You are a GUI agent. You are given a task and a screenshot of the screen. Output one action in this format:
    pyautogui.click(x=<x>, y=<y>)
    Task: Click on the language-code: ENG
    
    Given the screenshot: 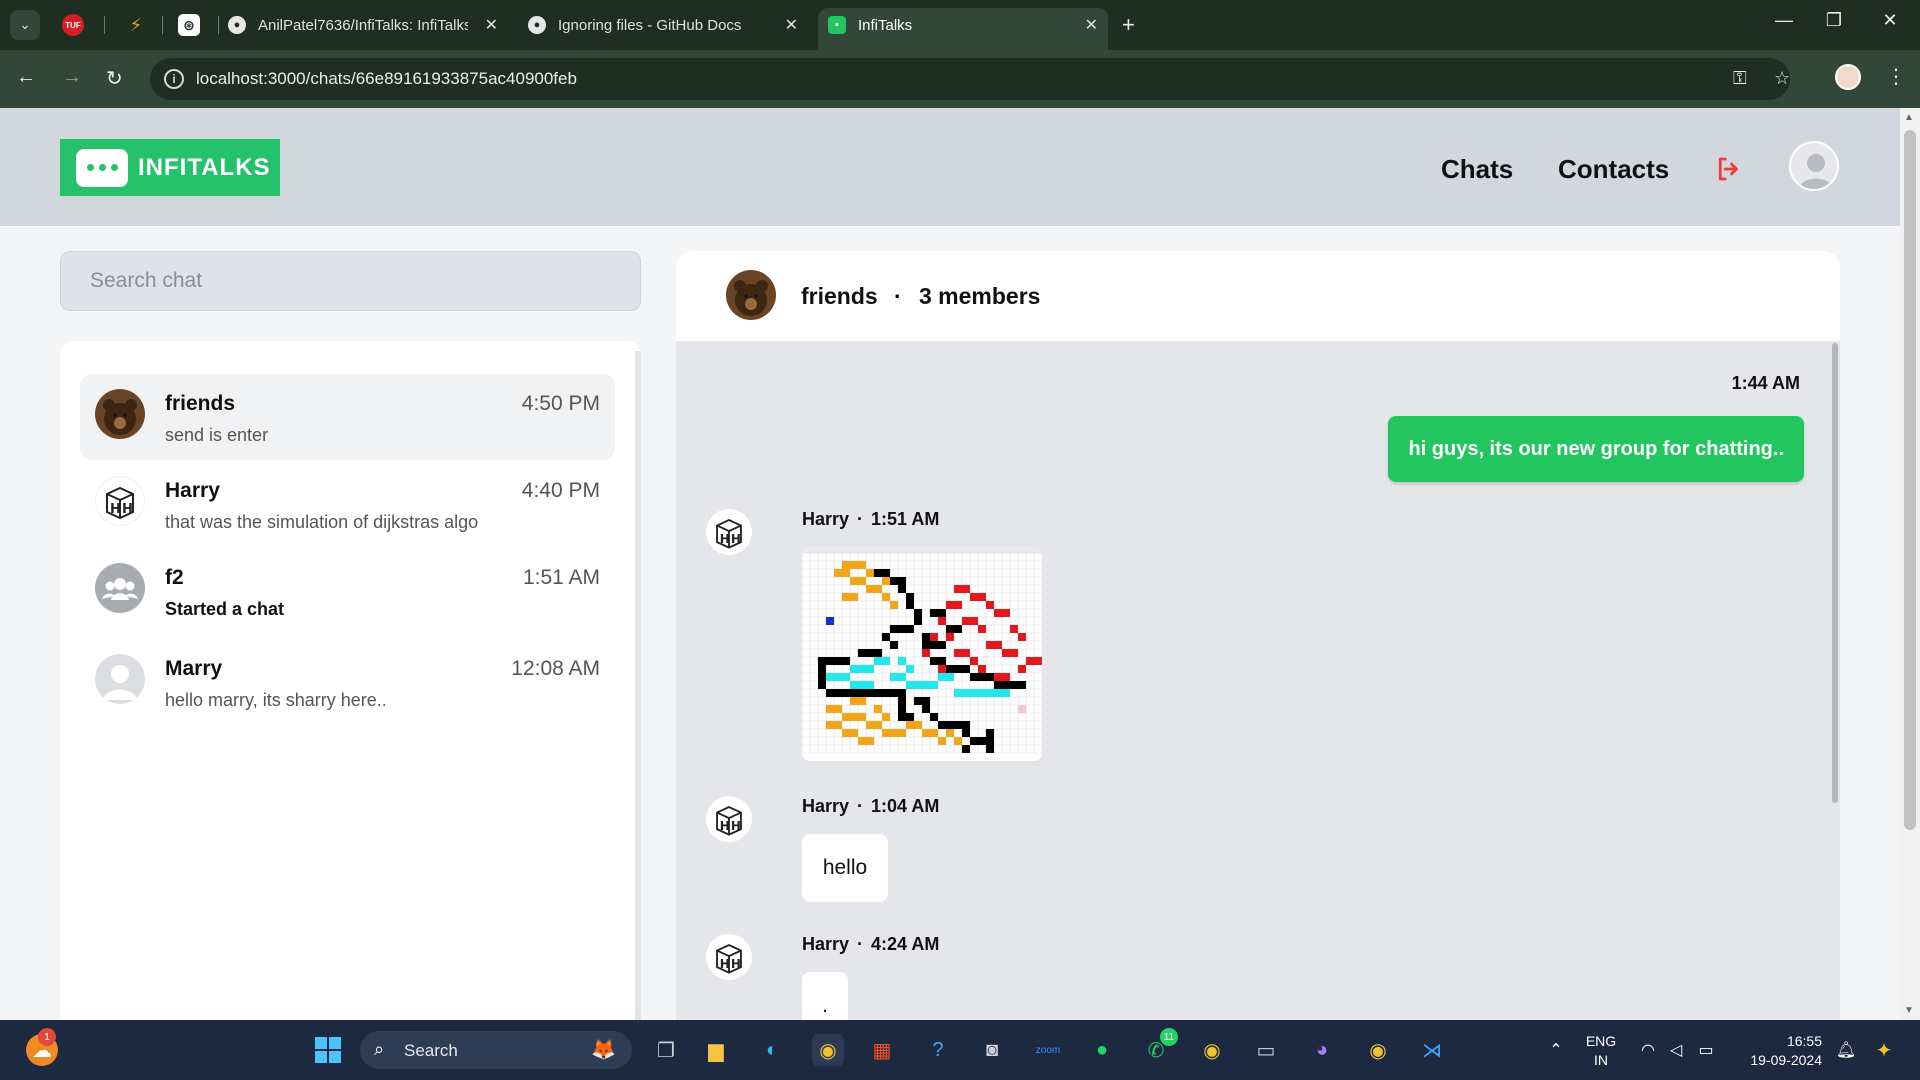 What is the action you would take?
    pyautogui.click(x=1601, y=1041)
    